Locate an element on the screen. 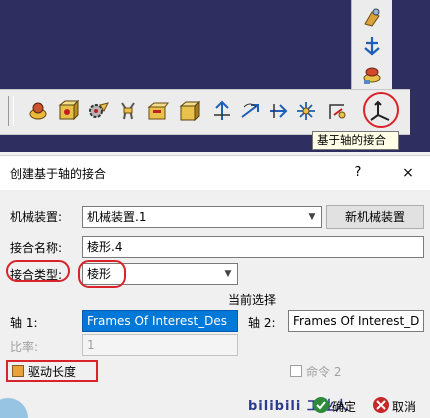  axis-icon is located at coordinates (372, 46).